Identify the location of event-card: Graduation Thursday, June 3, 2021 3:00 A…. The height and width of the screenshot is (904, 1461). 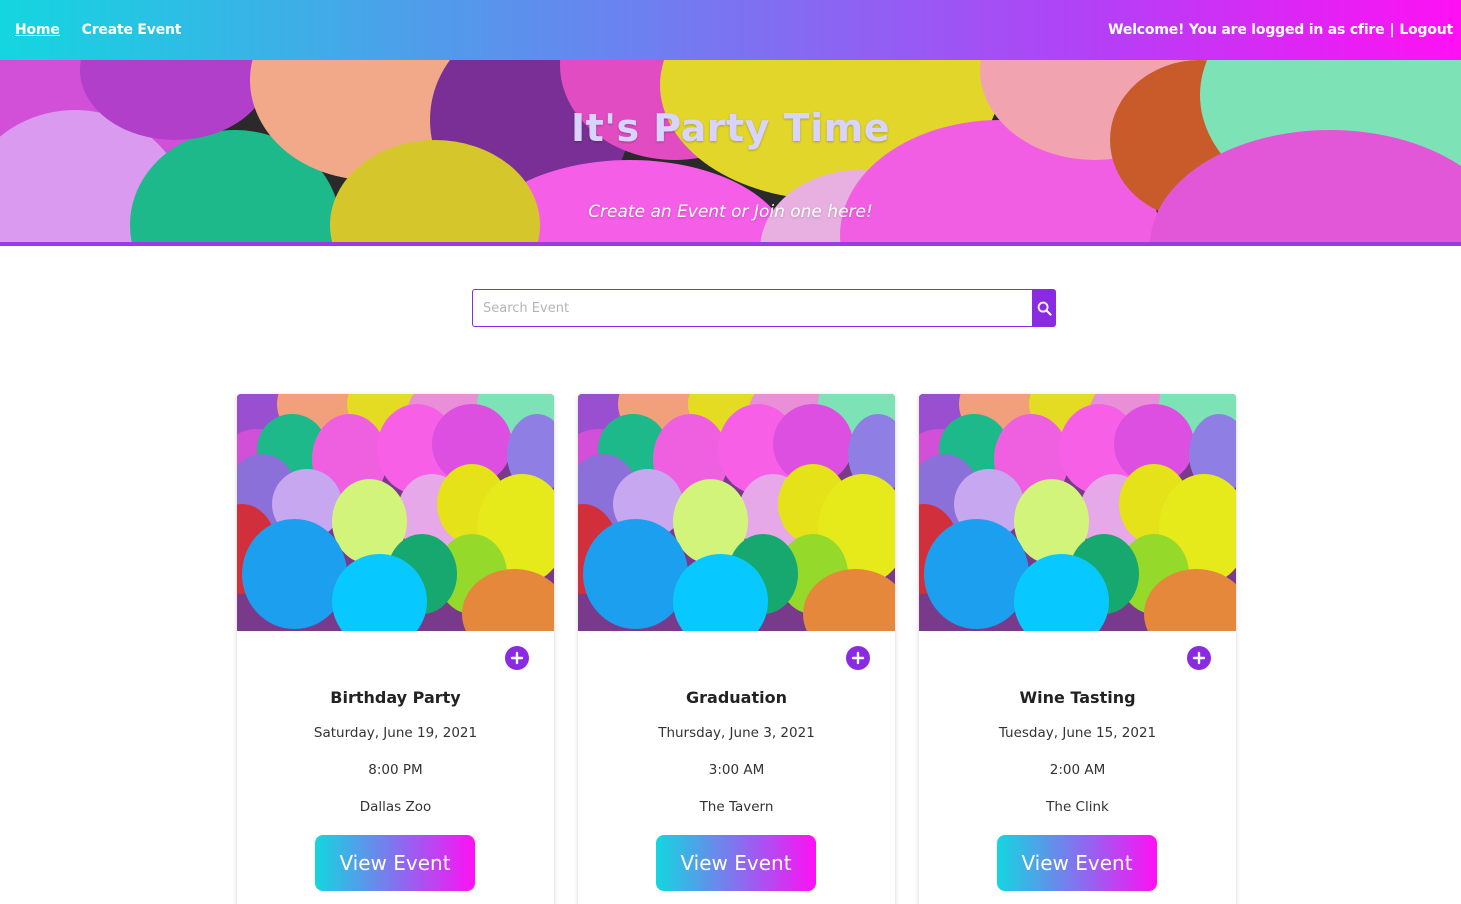
(736, 649).